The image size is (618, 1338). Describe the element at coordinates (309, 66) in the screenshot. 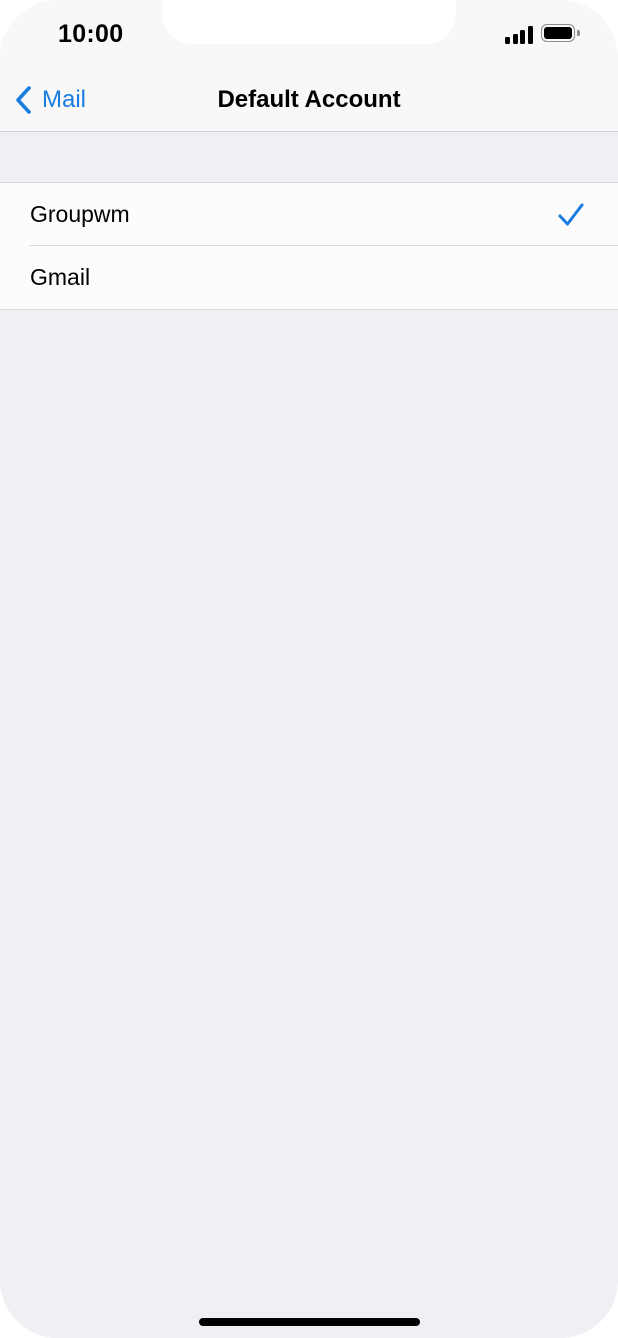

I see `navigation-bar: 10:00 Mail Default Account` at that location.